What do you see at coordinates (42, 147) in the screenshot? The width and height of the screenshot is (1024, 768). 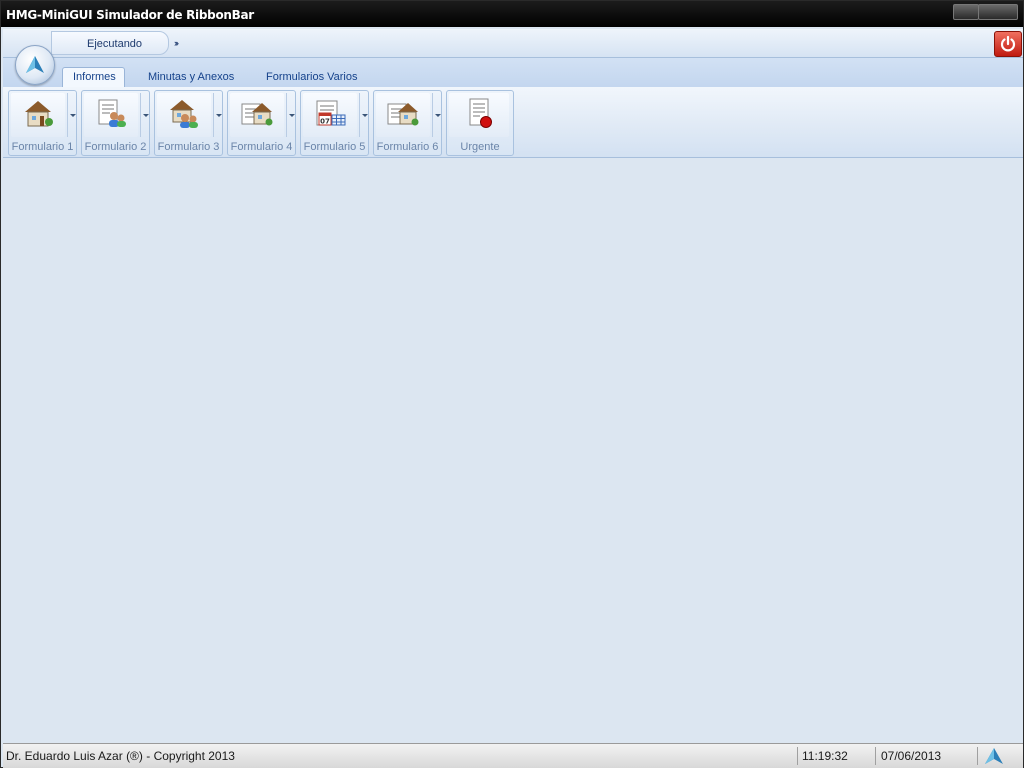 I see `formulario-1-label: Formulario 1` at bounding box center [42, 147].